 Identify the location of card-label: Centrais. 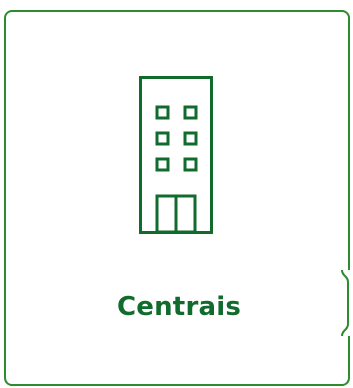
(178, 307).